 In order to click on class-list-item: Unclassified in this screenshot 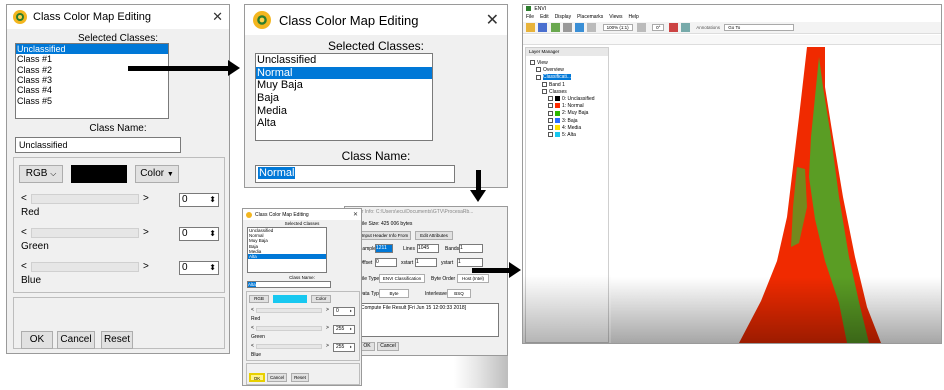, I will do `click(92, 49)`.